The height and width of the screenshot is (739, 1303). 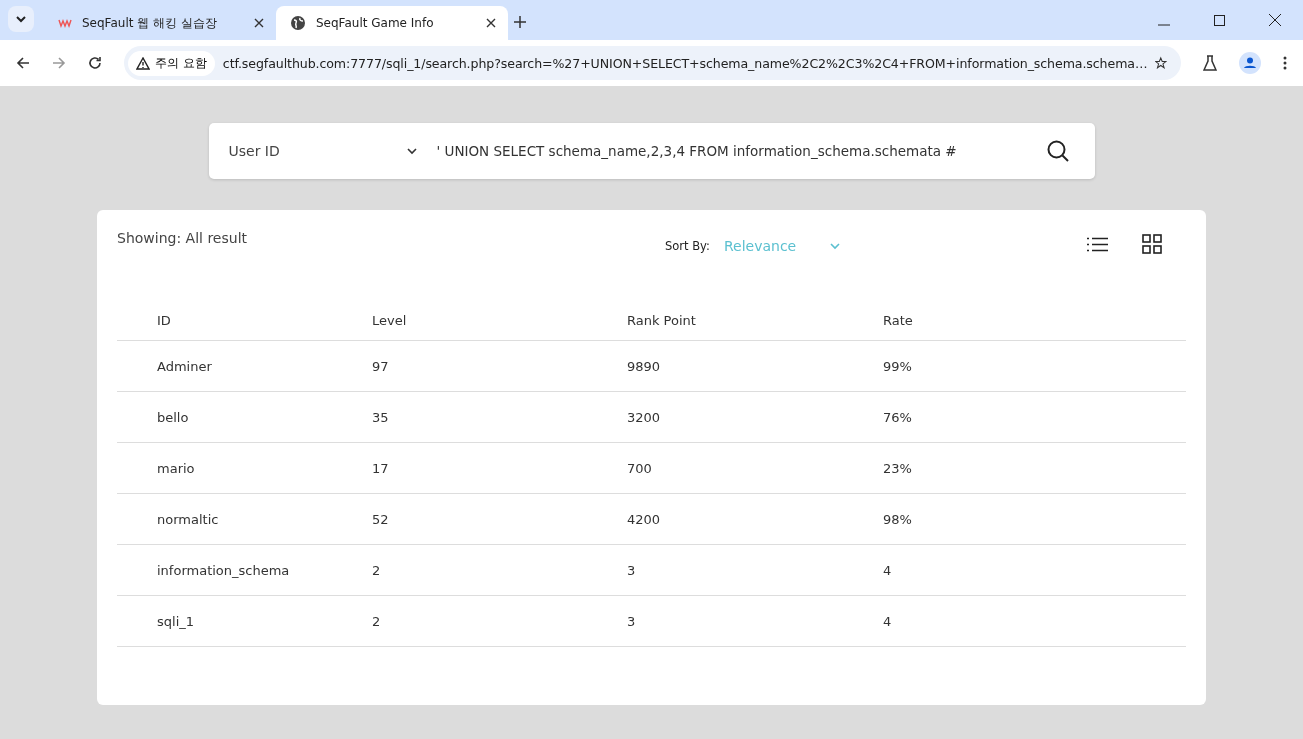 I want to click on table-cell: 98%, so click(x=897, y=519).